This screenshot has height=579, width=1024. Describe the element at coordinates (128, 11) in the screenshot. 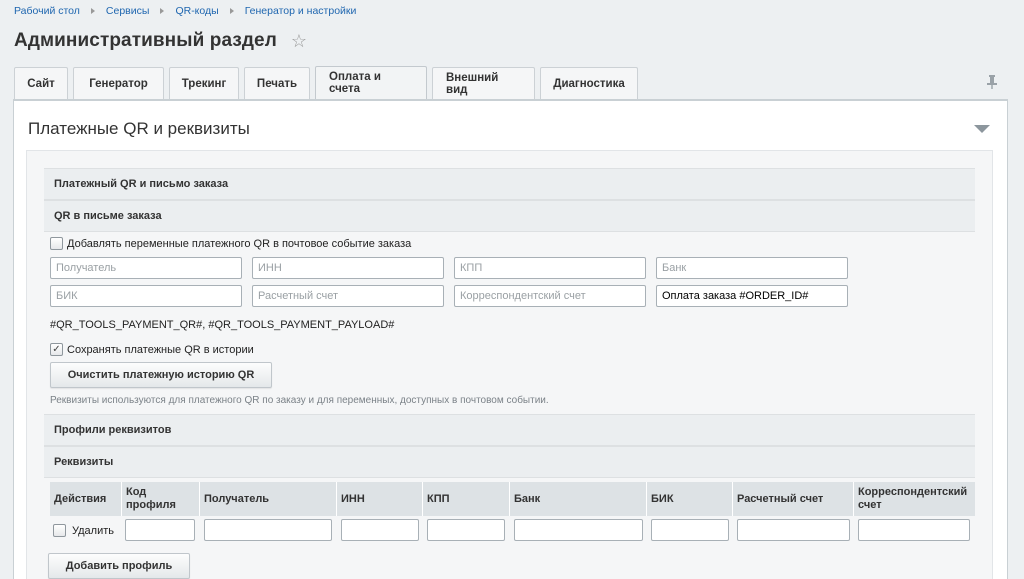

I see `breadcrumb-item: Сервисы` at that location.